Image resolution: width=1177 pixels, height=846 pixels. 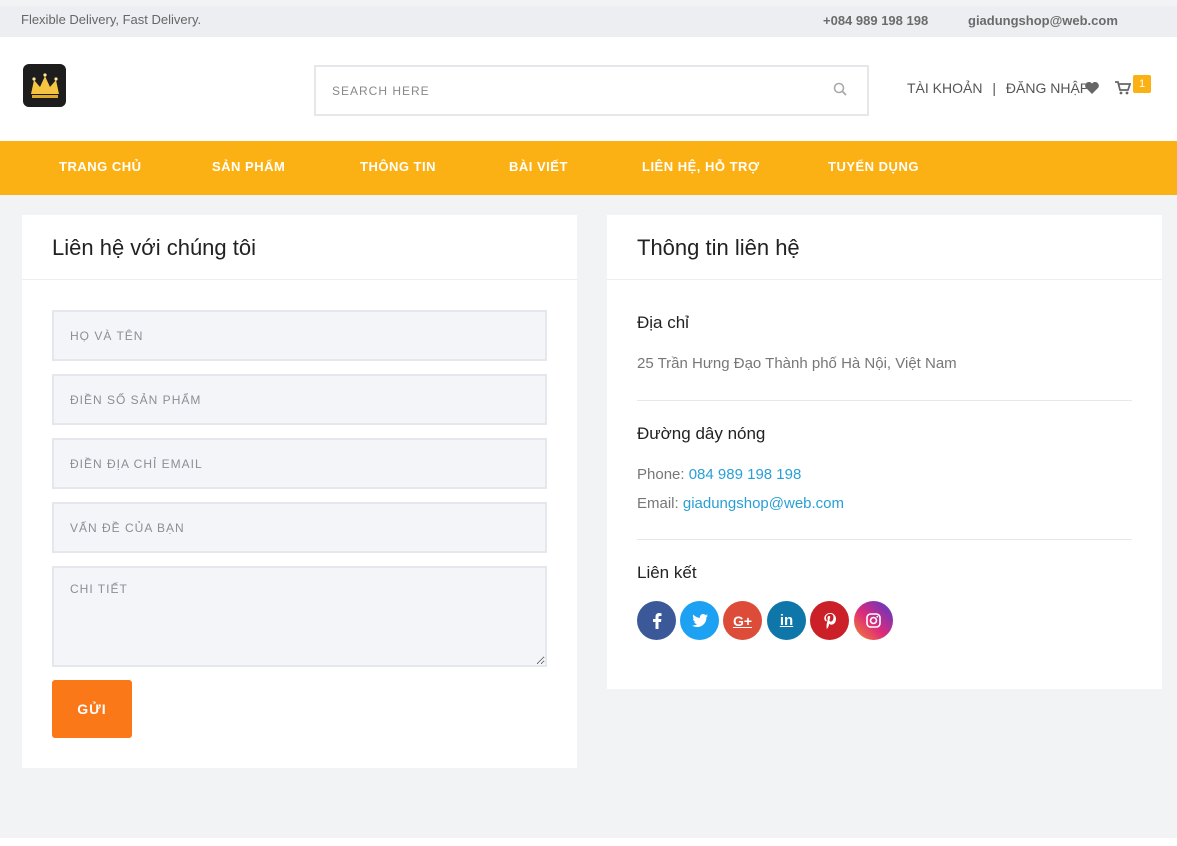 What do you see at coordinates (1123, 90) in the screenshot?
I see `cart-icon` at bounding box center [1123, 90].